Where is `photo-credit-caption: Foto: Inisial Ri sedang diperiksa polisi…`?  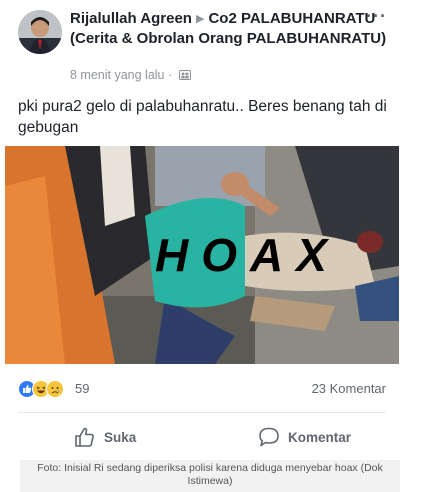
photo-credit-caption: Foto: Inisial Ri sedang diperiksa polisi… is located at coordinates (210, 476).